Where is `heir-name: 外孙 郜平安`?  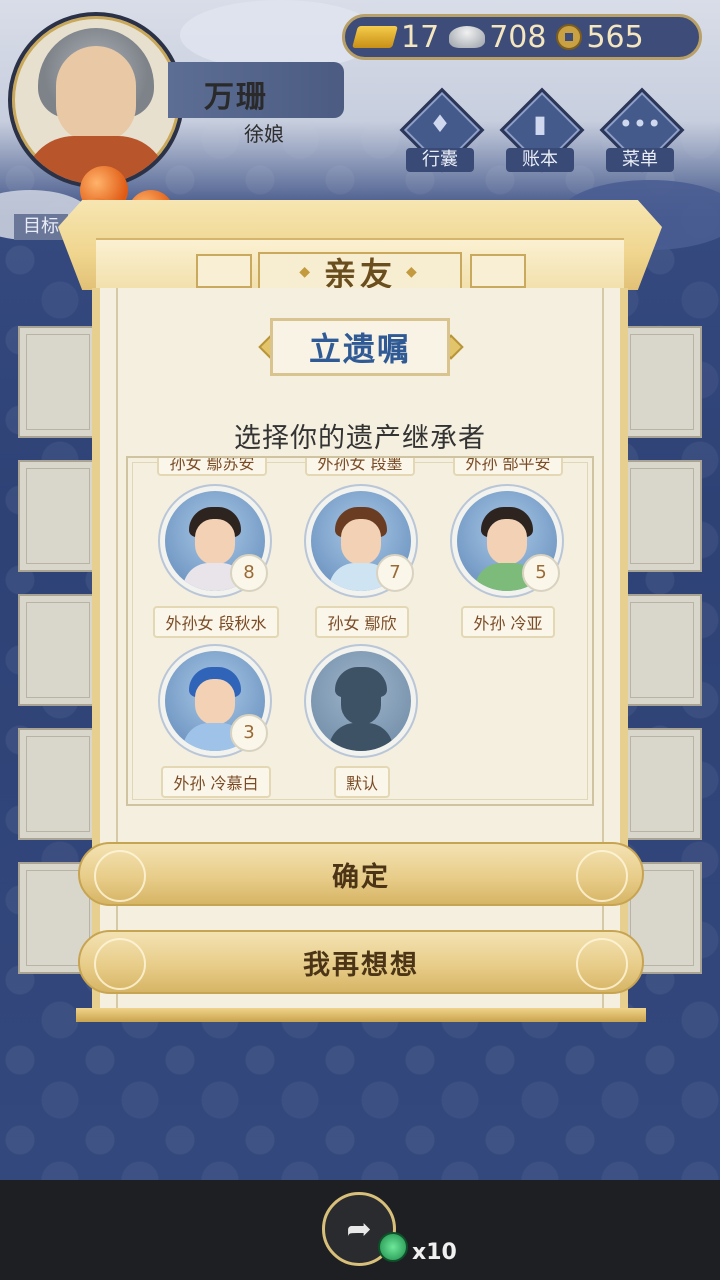
heir-name: 外孙 郜平安 is located at coordinates (508, 467).